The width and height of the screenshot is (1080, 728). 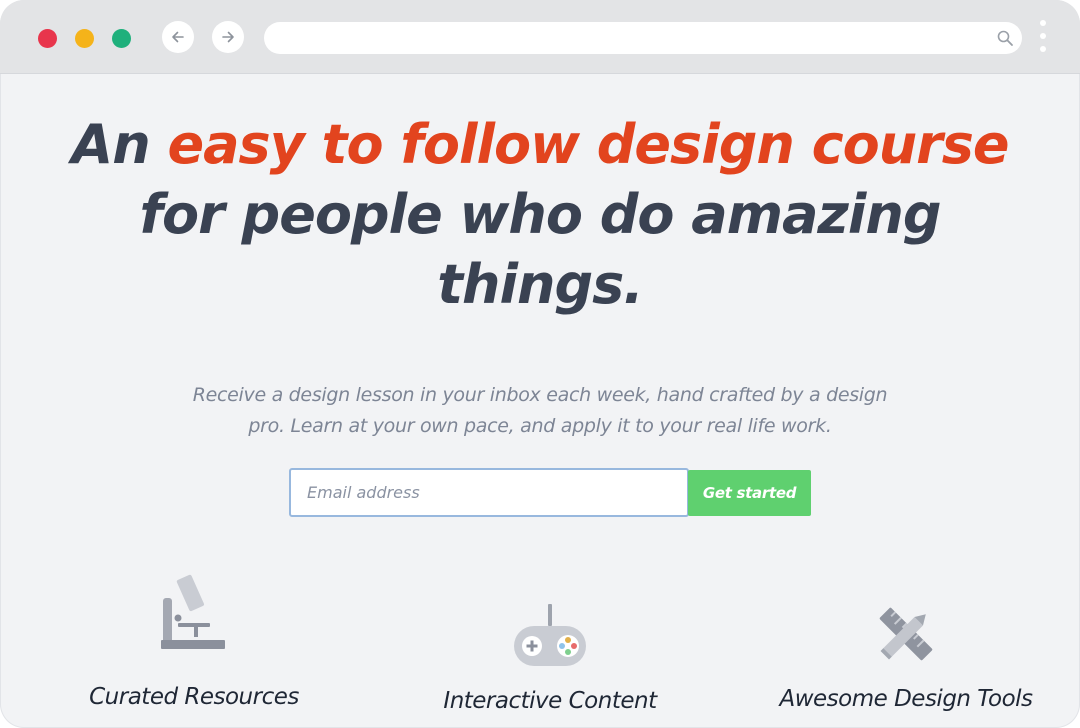 What do you see at coordinates (550, 635) in the screenshot?
I see `gamepad-icon` at bounding box center [550, 635].